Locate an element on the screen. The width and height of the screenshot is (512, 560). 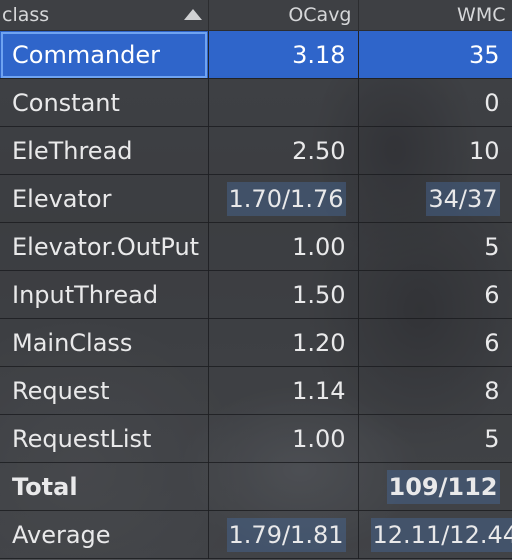
cell-class: RequestList is located at coordinates (104, 438).